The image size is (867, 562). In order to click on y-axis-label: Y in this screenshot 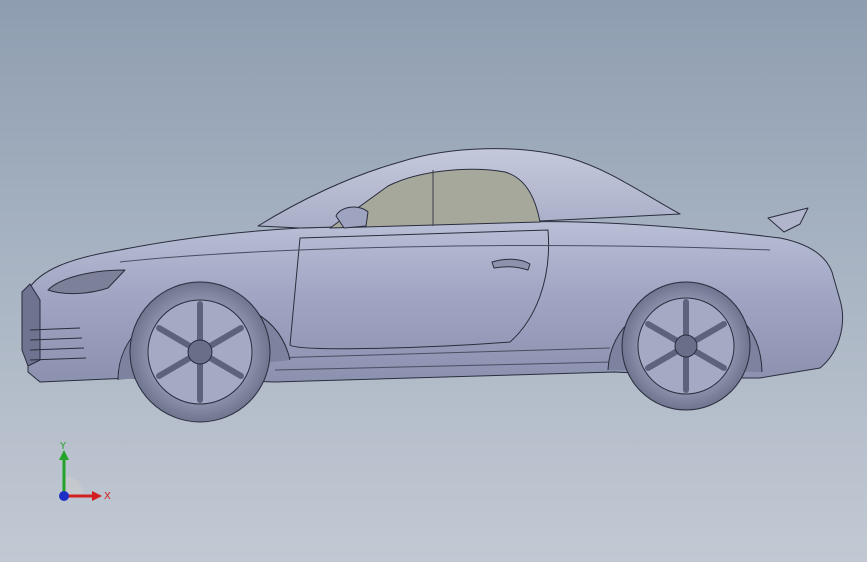, I will do `click(63, 446)`.